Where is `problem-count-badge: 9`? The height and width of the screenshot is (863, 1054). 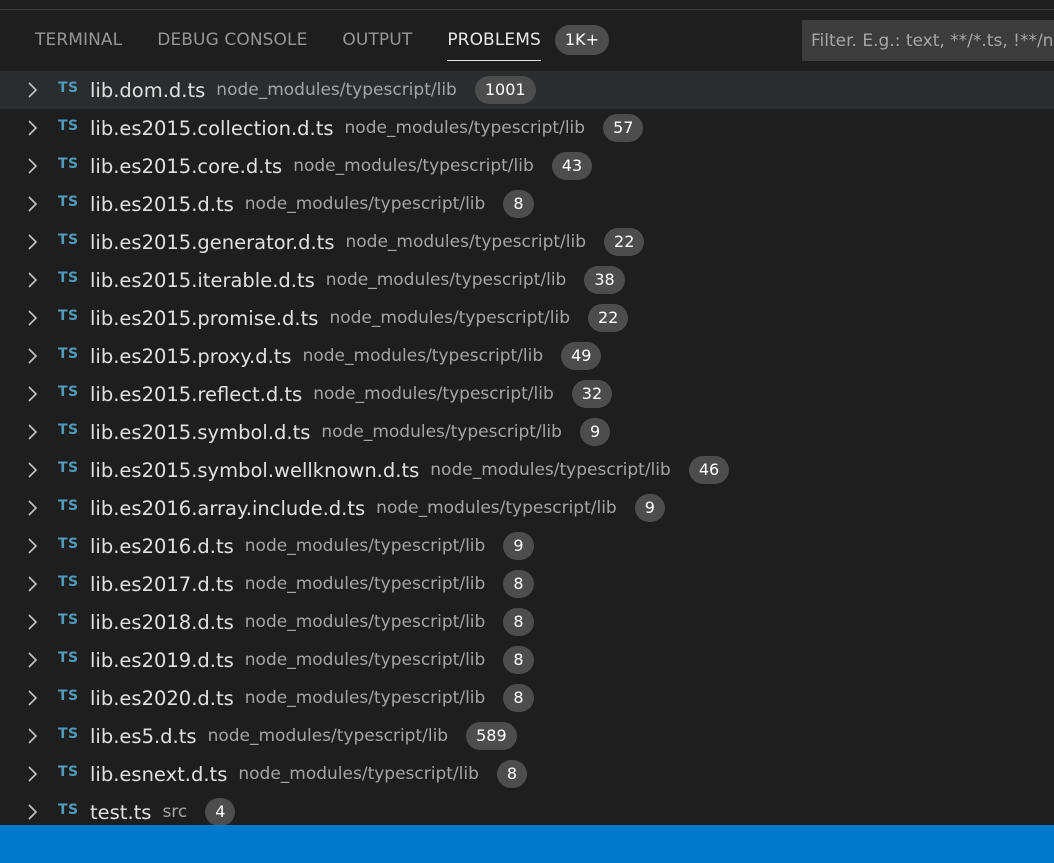
problem-count-badge: 9 is located at coordinates (649, 508).